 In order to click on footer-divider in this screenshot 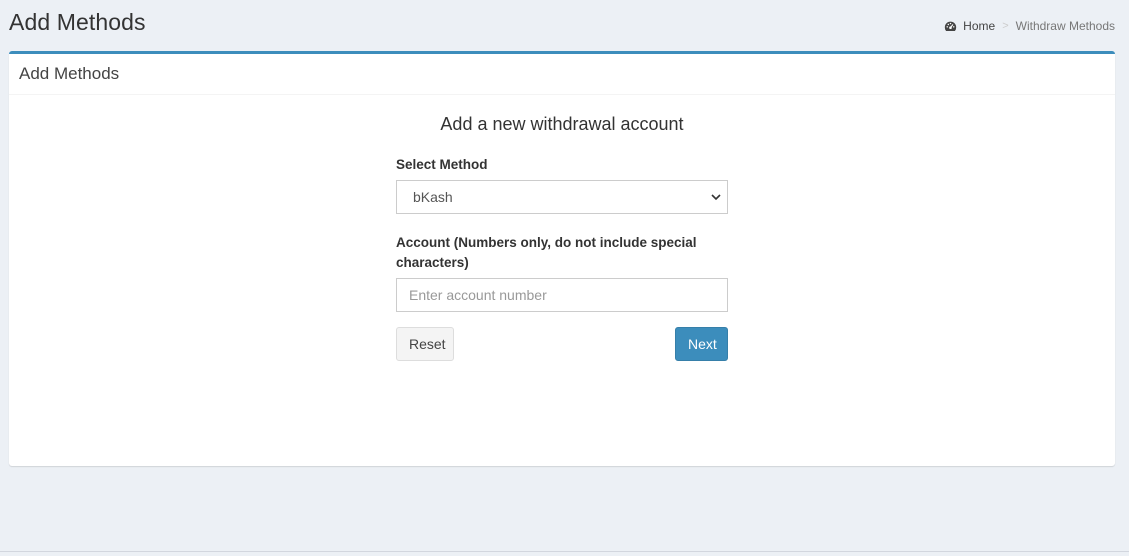, I will do `click(564, 551)`.